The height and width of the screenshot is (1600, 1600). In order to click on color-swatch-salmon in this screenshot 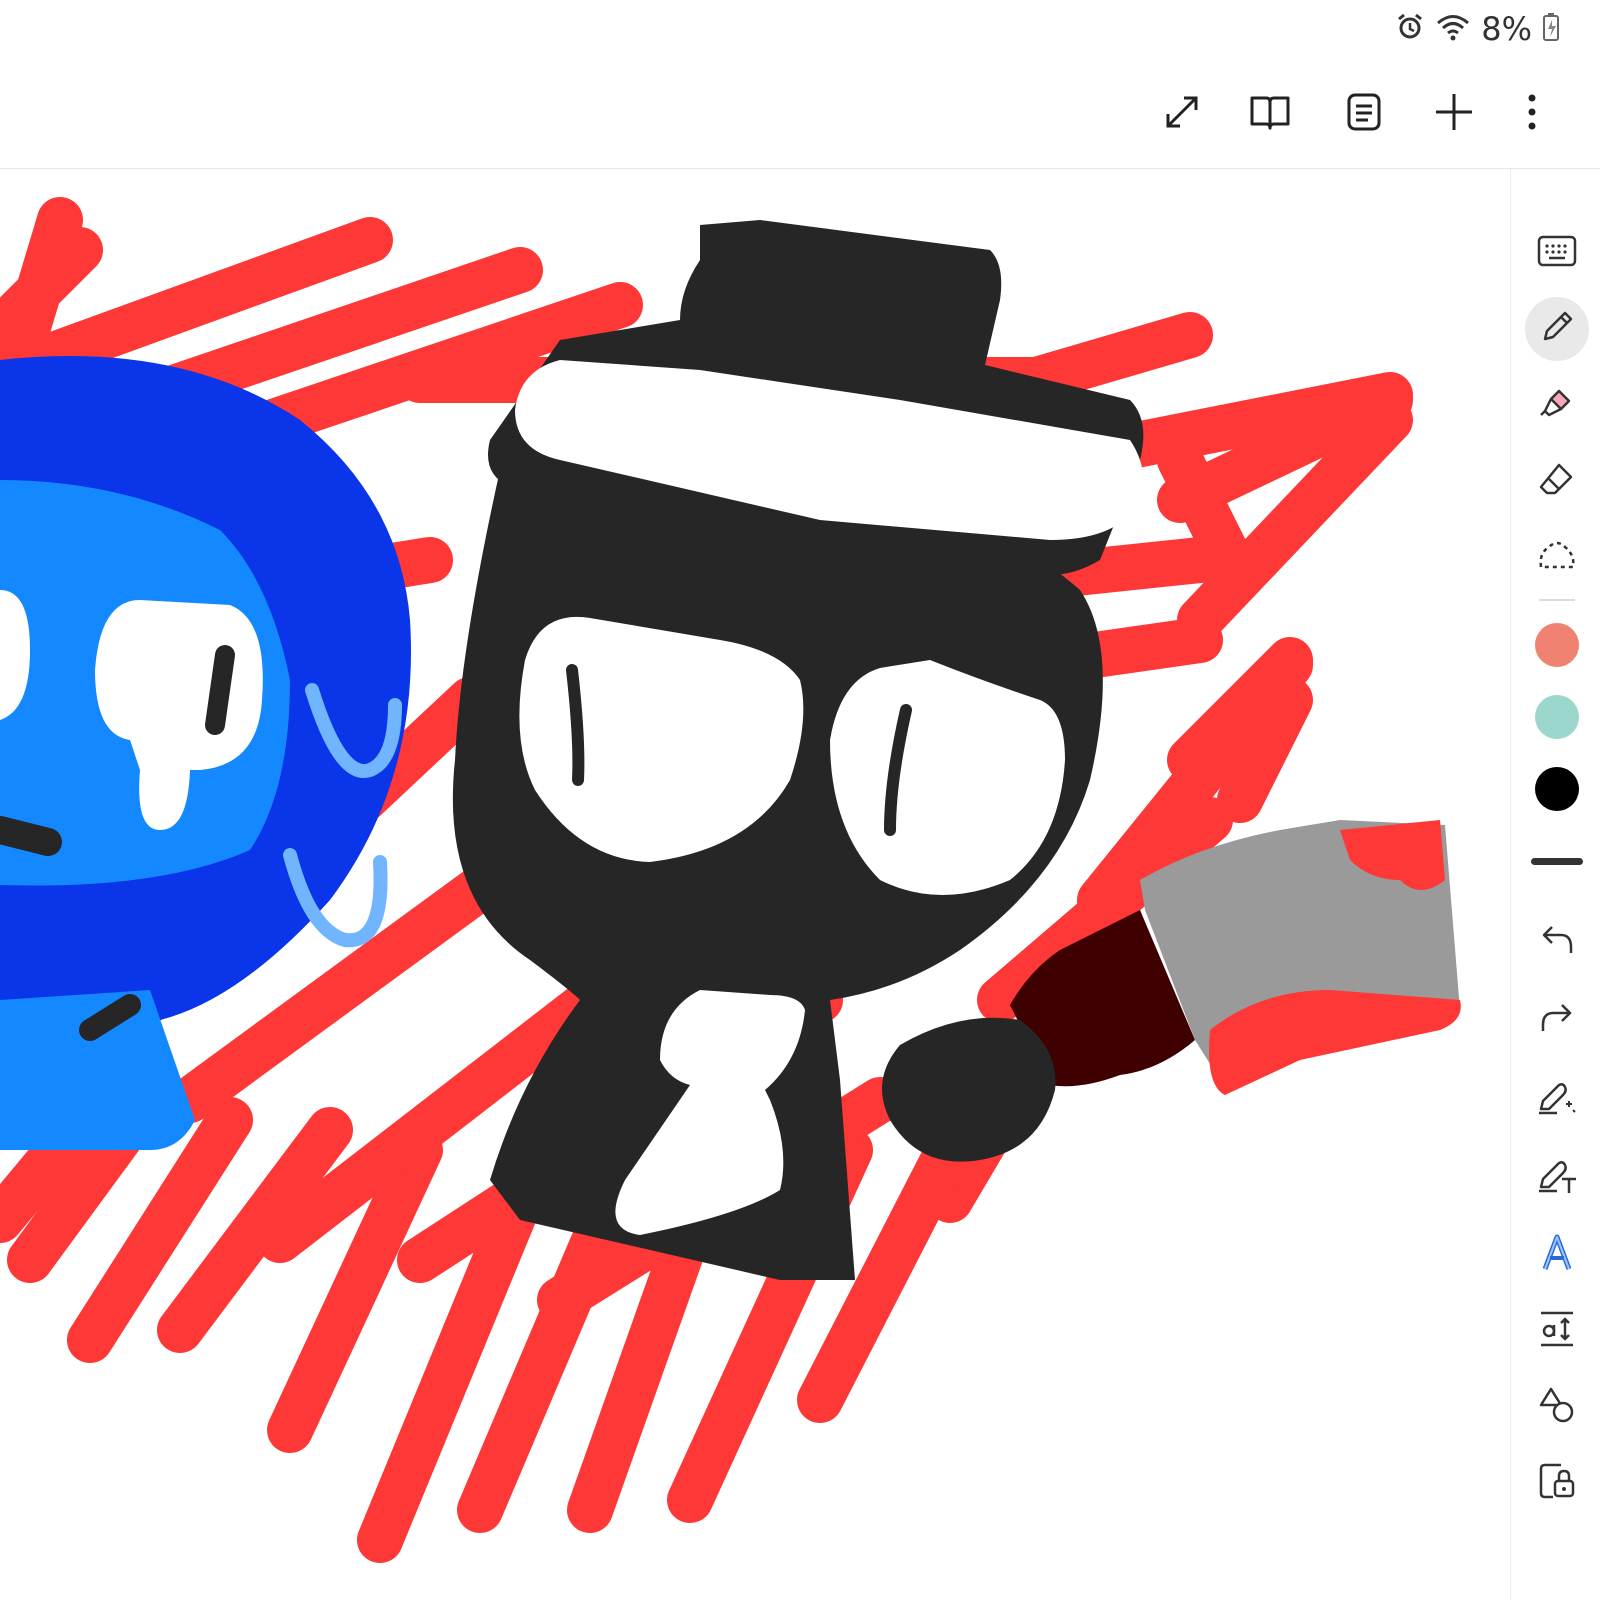, I will do `click(1557, 645)`.